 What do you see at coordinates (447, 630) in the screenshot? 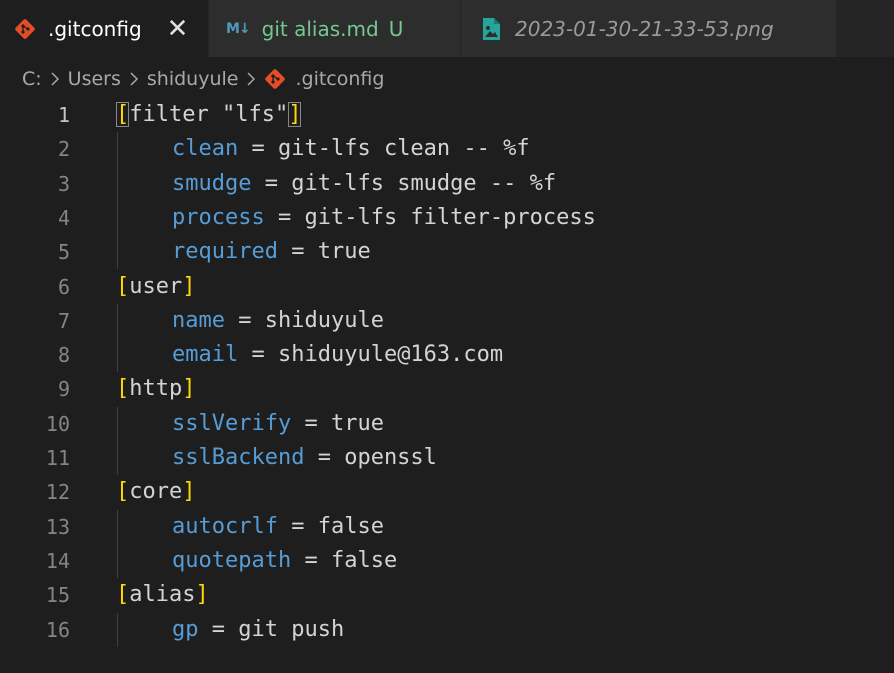
I see `code-line: 16 gp = git push` at bounding box center [447, 630].